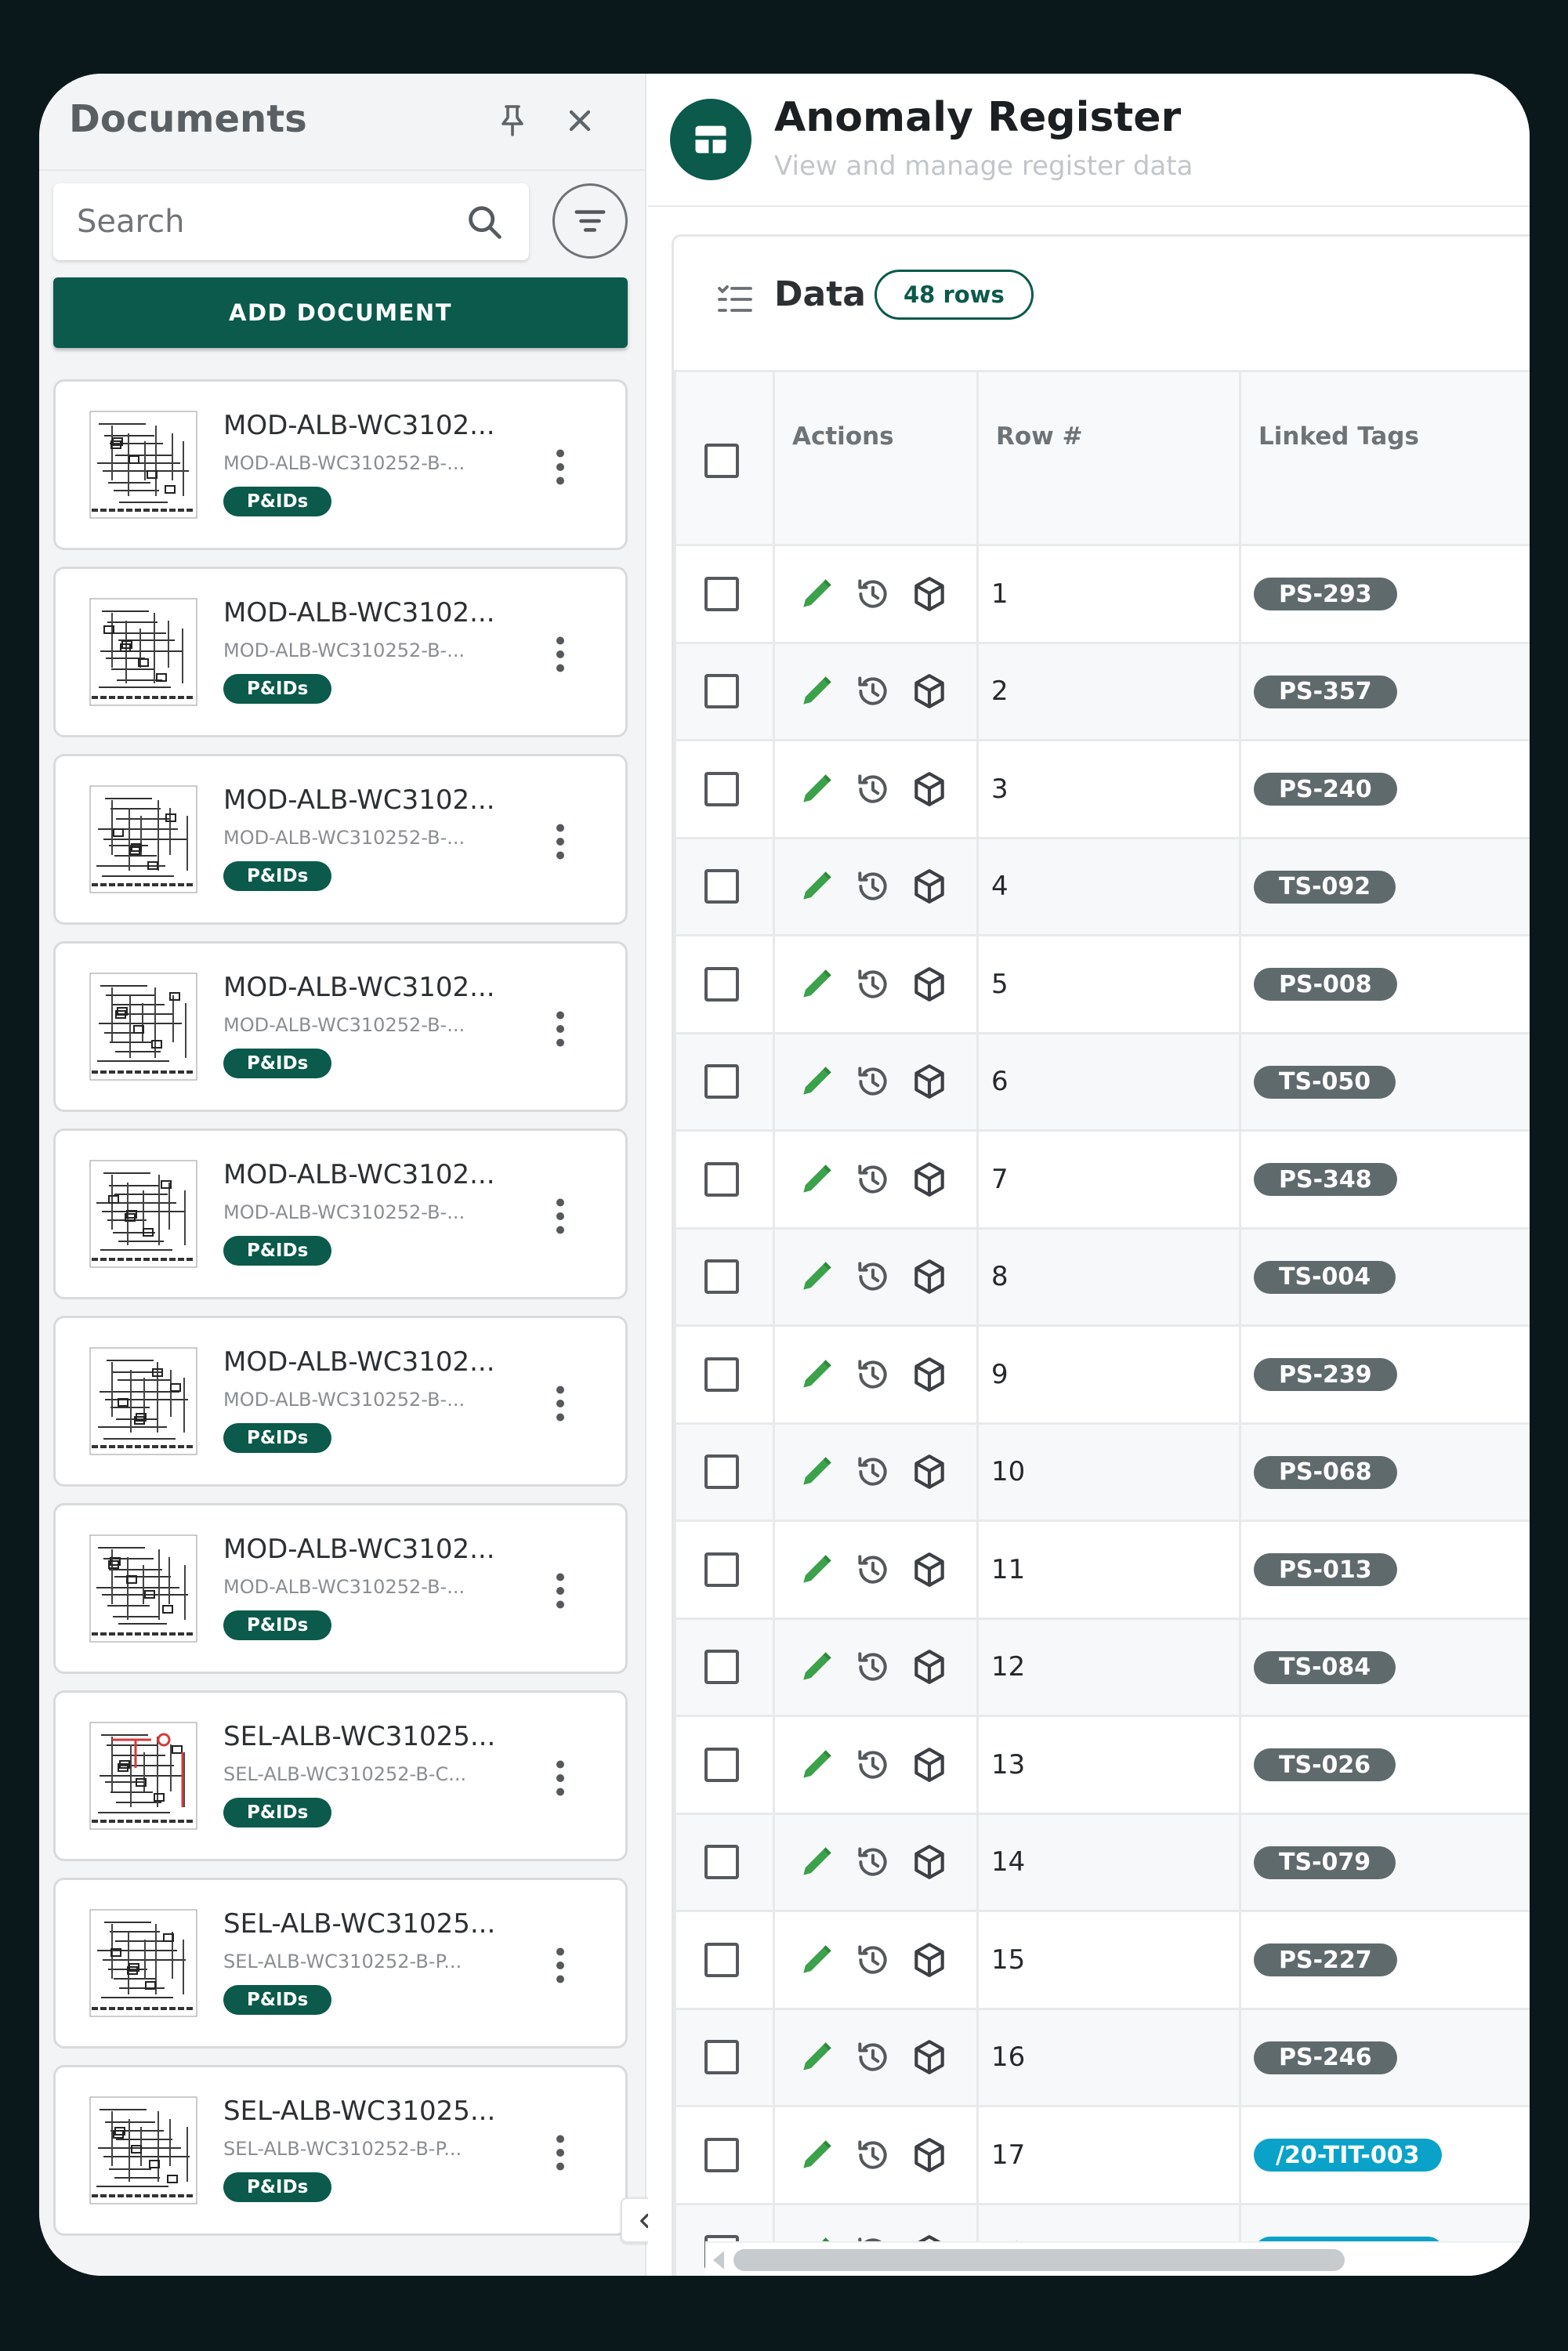 The image size is (1568, 2351). What do you see at coordinates (1102, 1179) in the screenshot?
I see `table-row: 7 PS-348` at bounding box center [1102, 1179].